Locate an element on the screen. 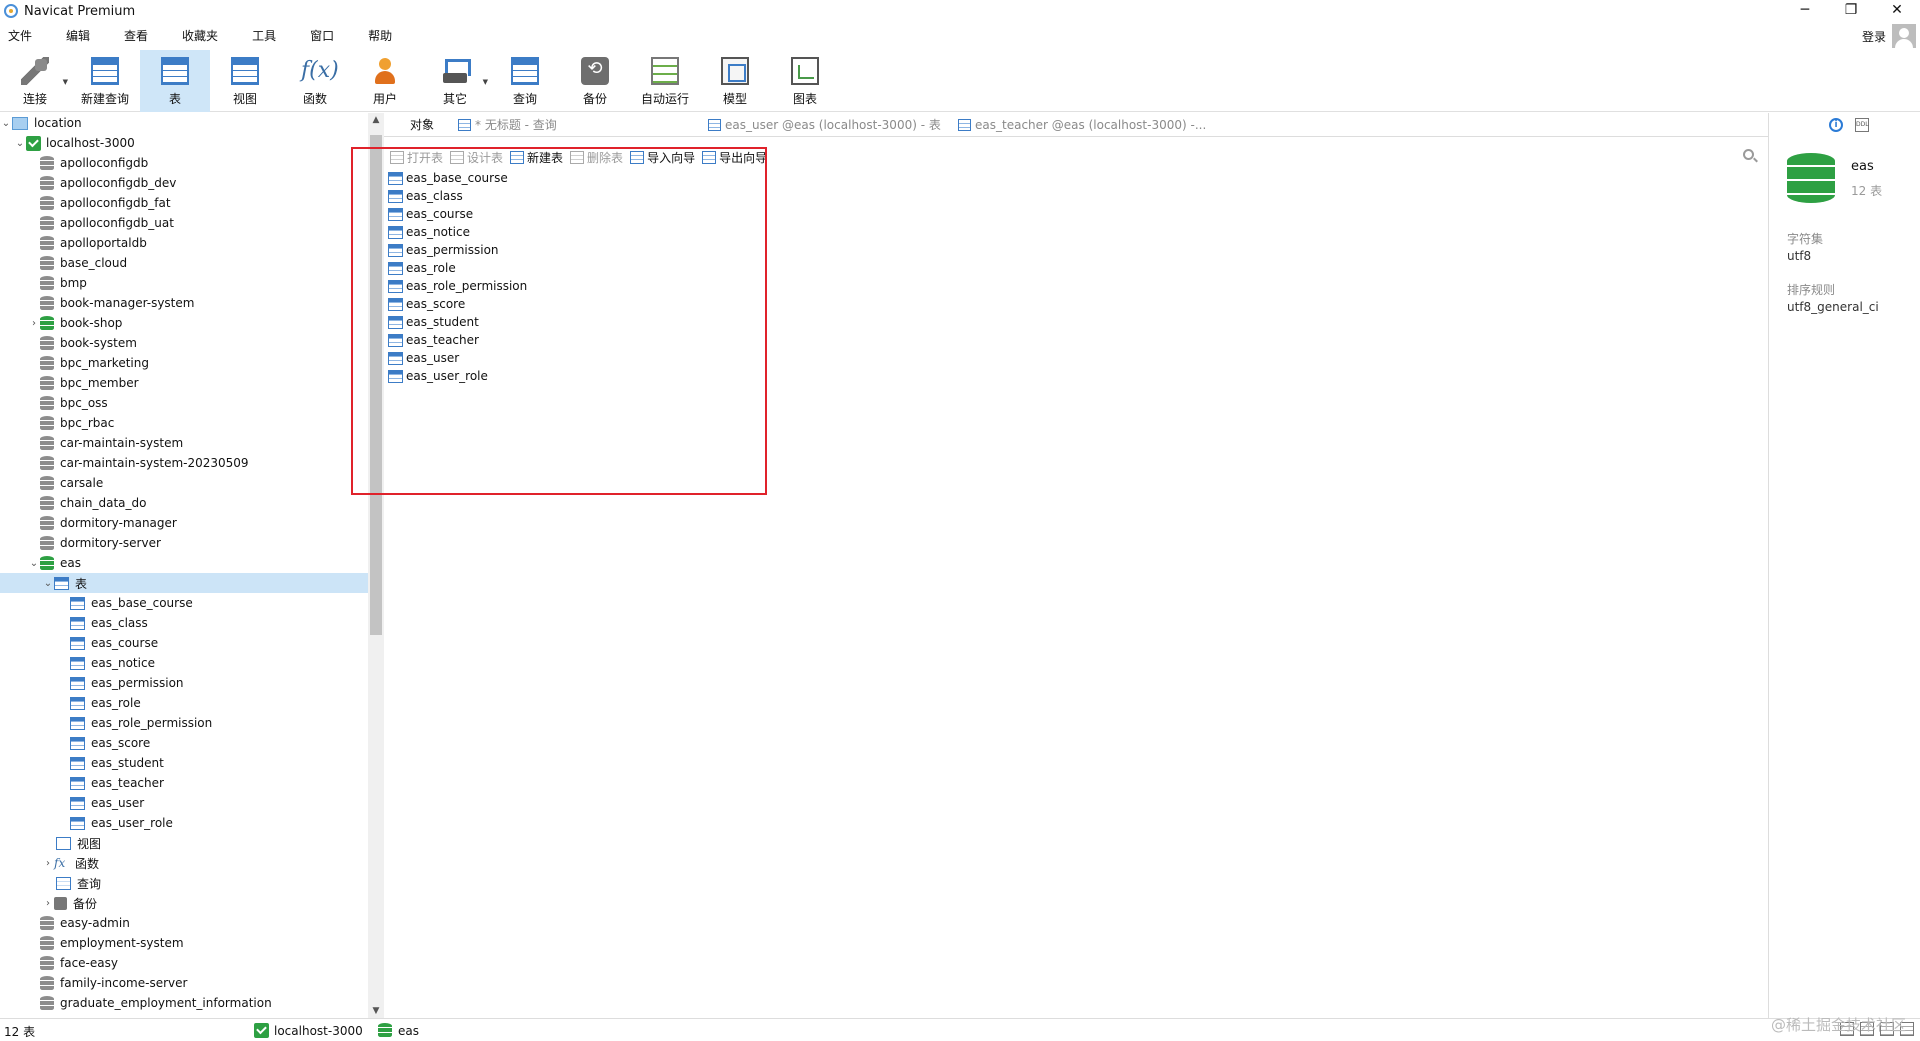 Image resolution: width=1920 pixels, height=1041 pixels. delete-table-button: 删除表 is located at coordinates (596, 157).